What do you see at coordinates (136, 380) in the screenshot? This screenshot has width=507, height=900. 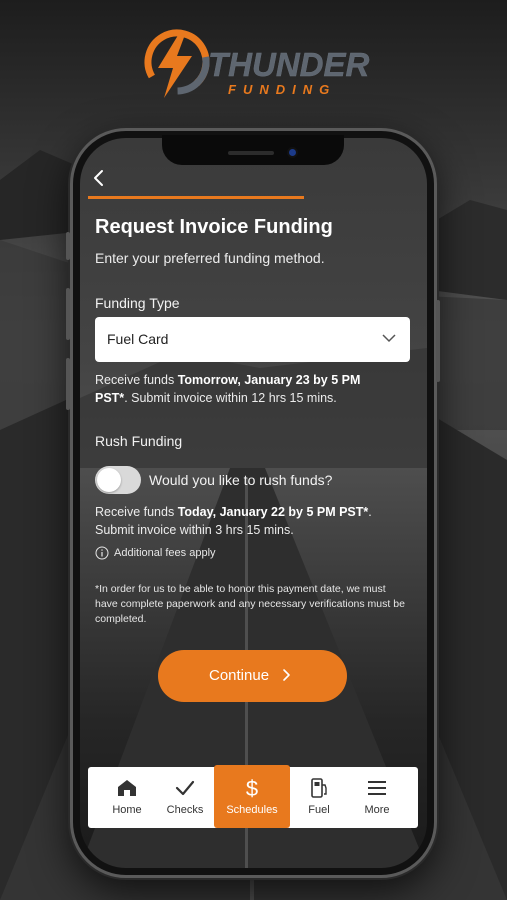 I see `standard-info-prefix: Receive funds` at bounding box center [136, 380].